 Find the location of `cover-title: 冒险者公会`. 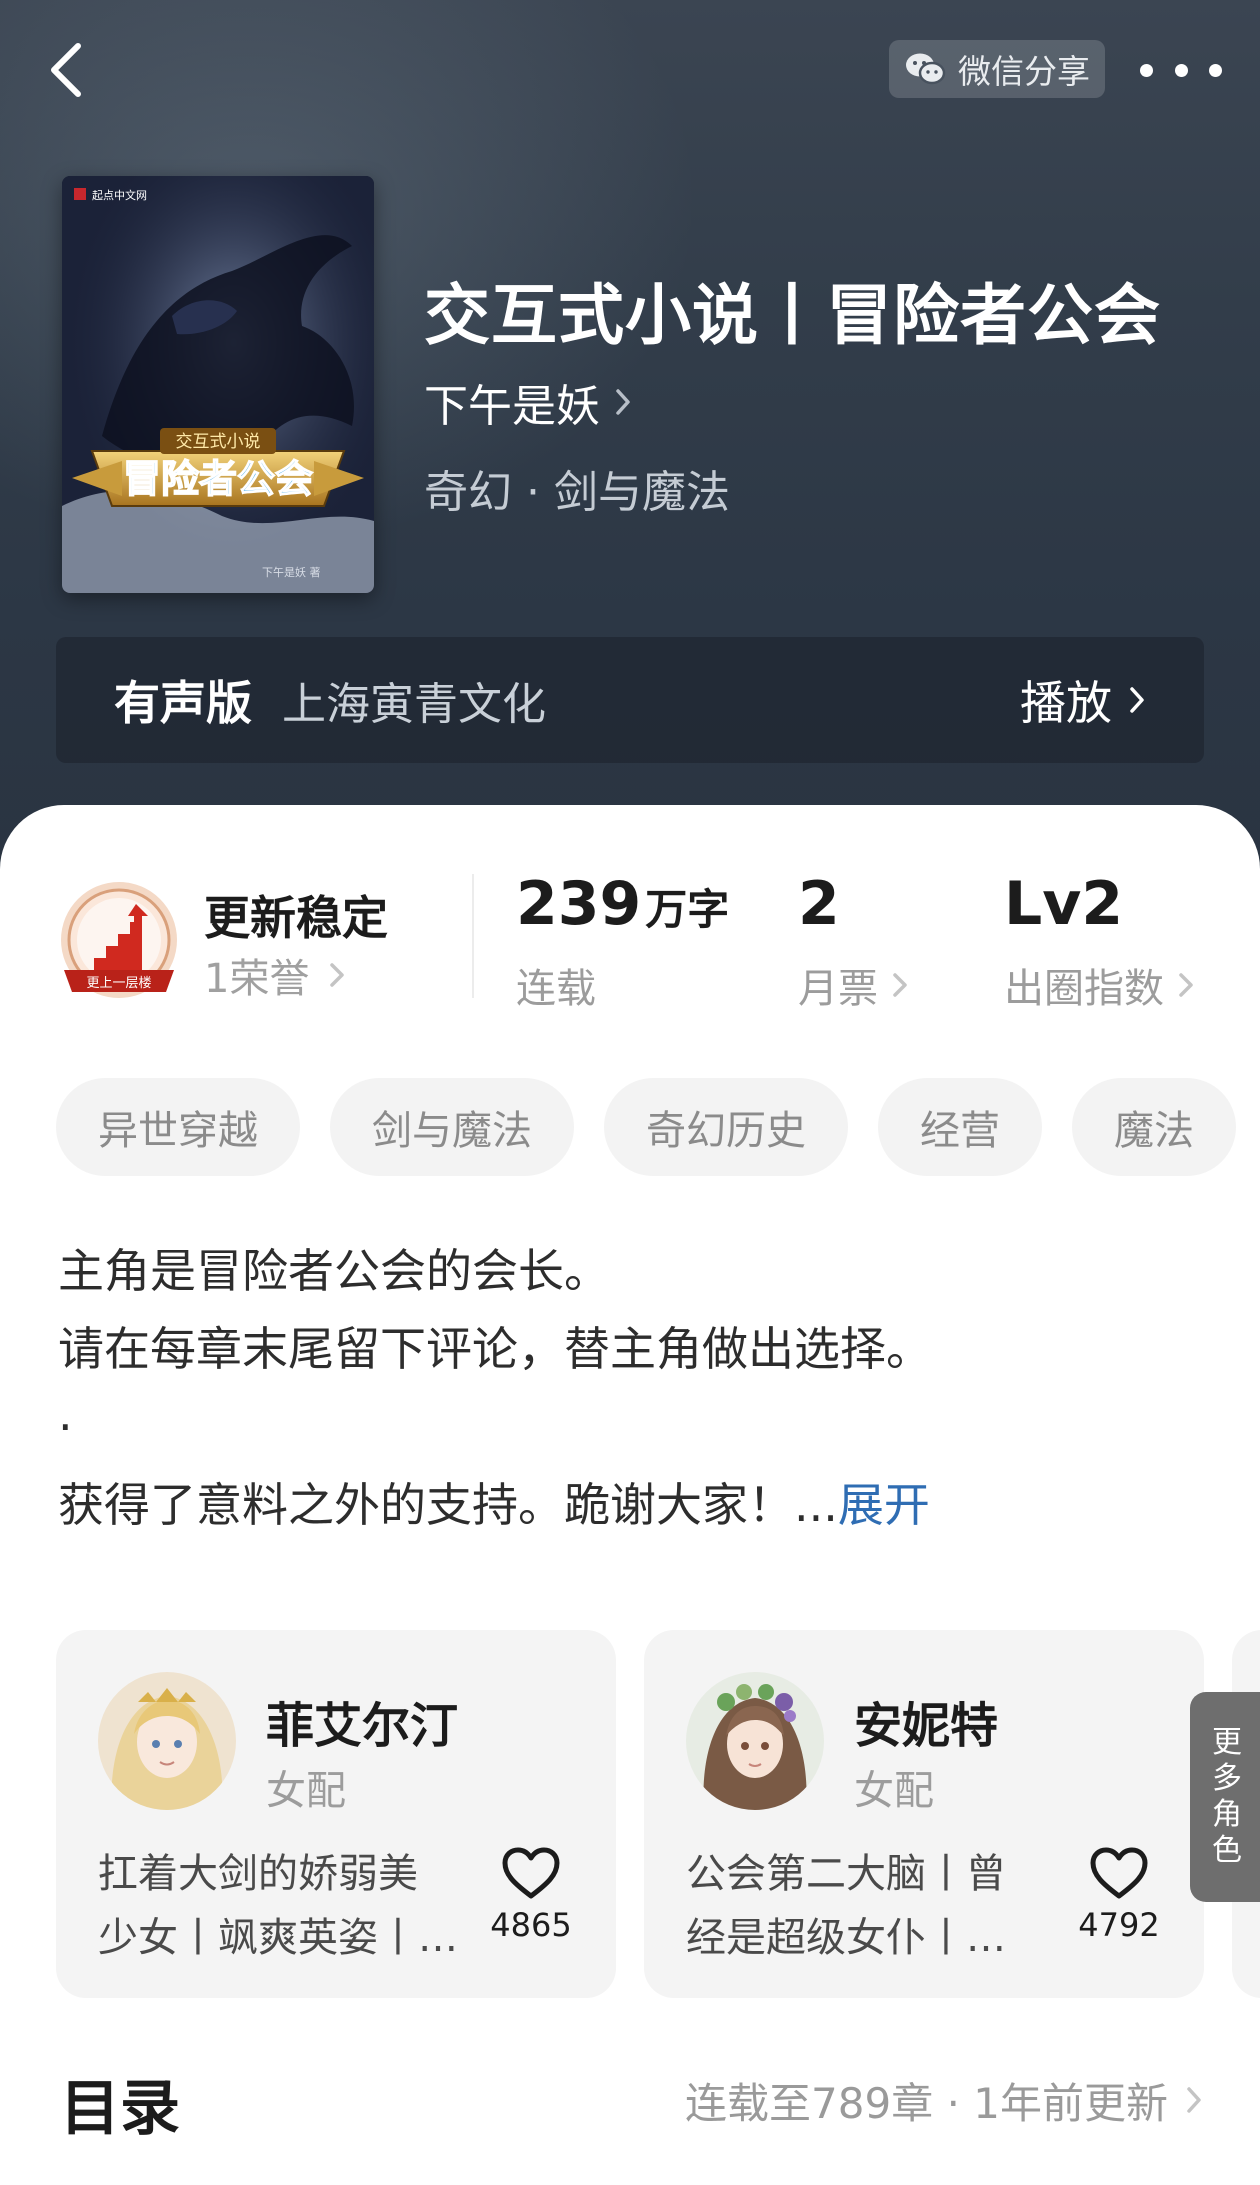

cover-title: 冒险者公会 is located at coordinates (218, 479).